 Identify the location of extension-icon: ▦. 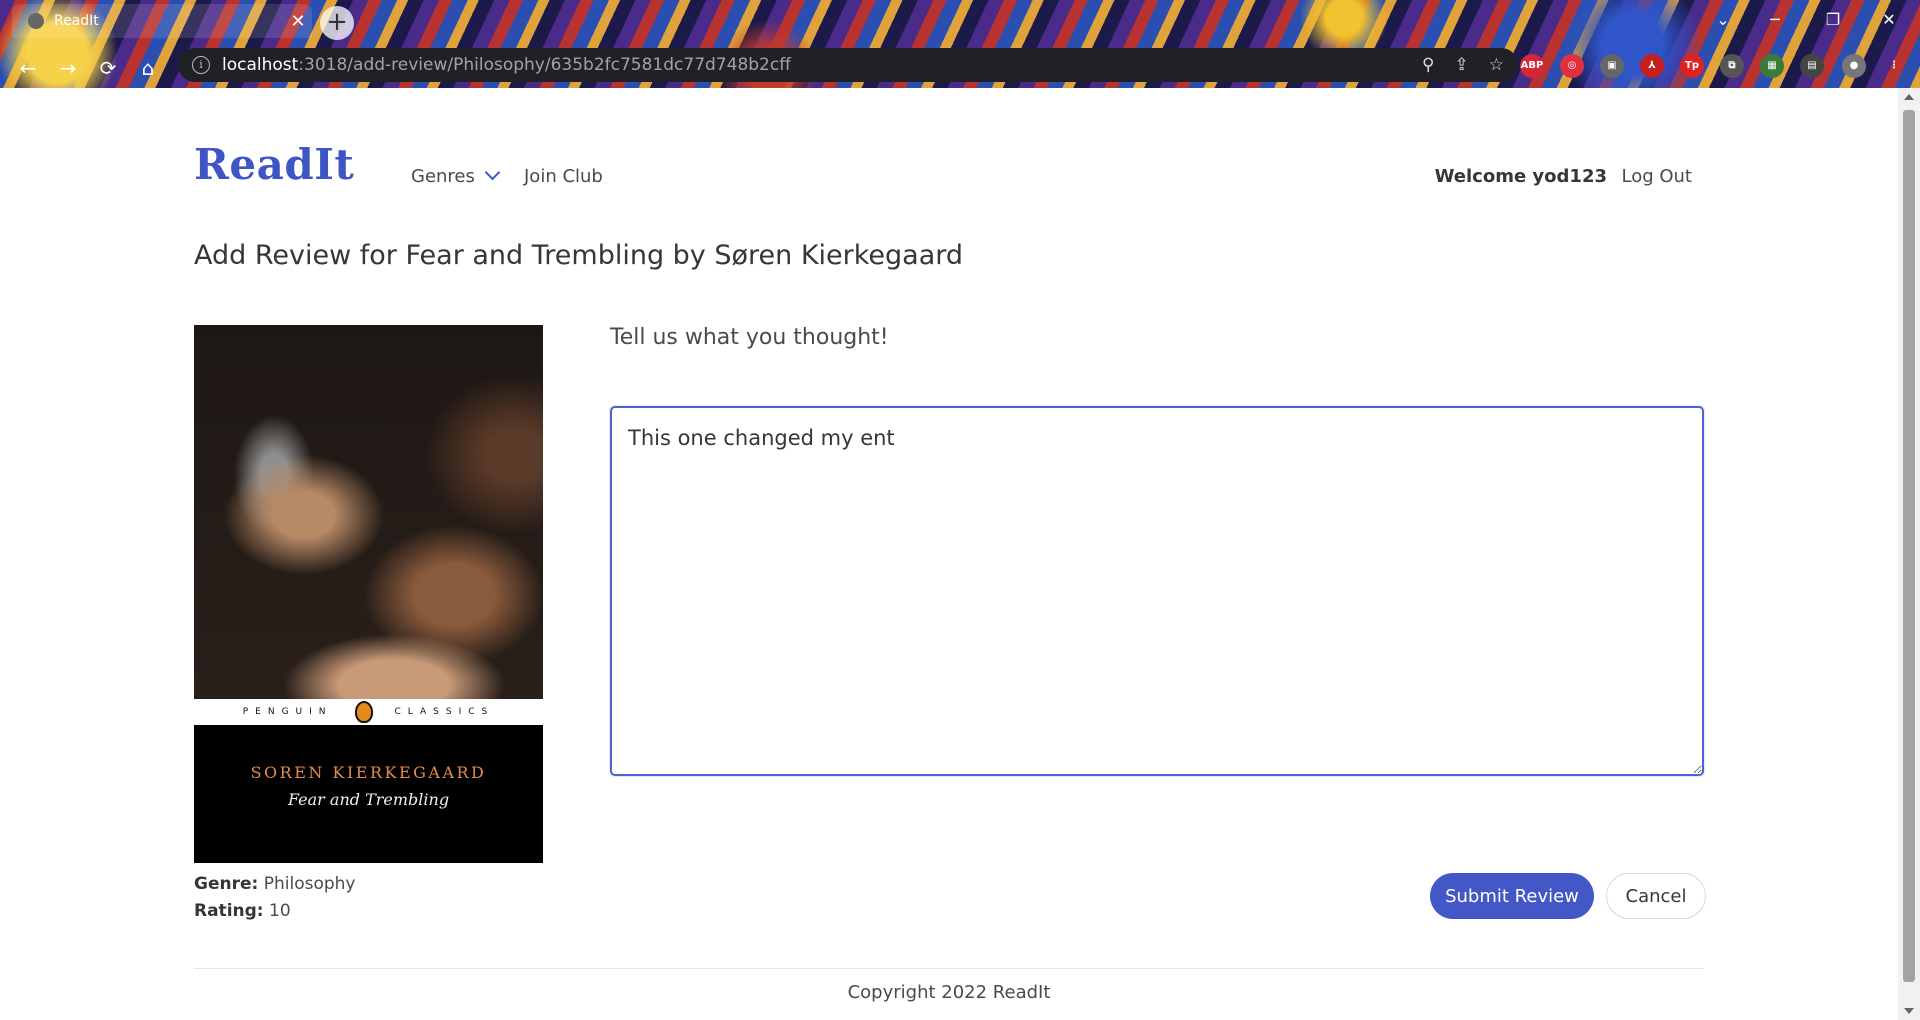
(1772, 66).